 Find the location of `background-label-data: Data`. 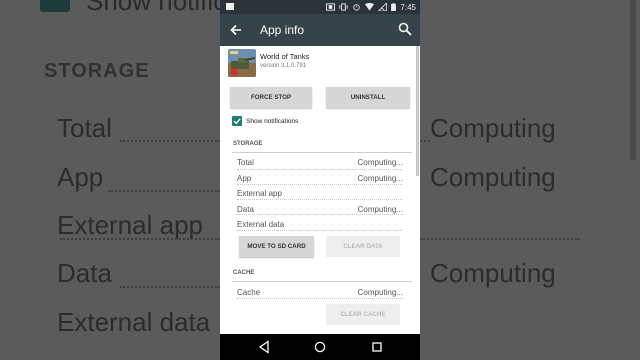

background-label-data: Data is located at coordinates (84, 273).